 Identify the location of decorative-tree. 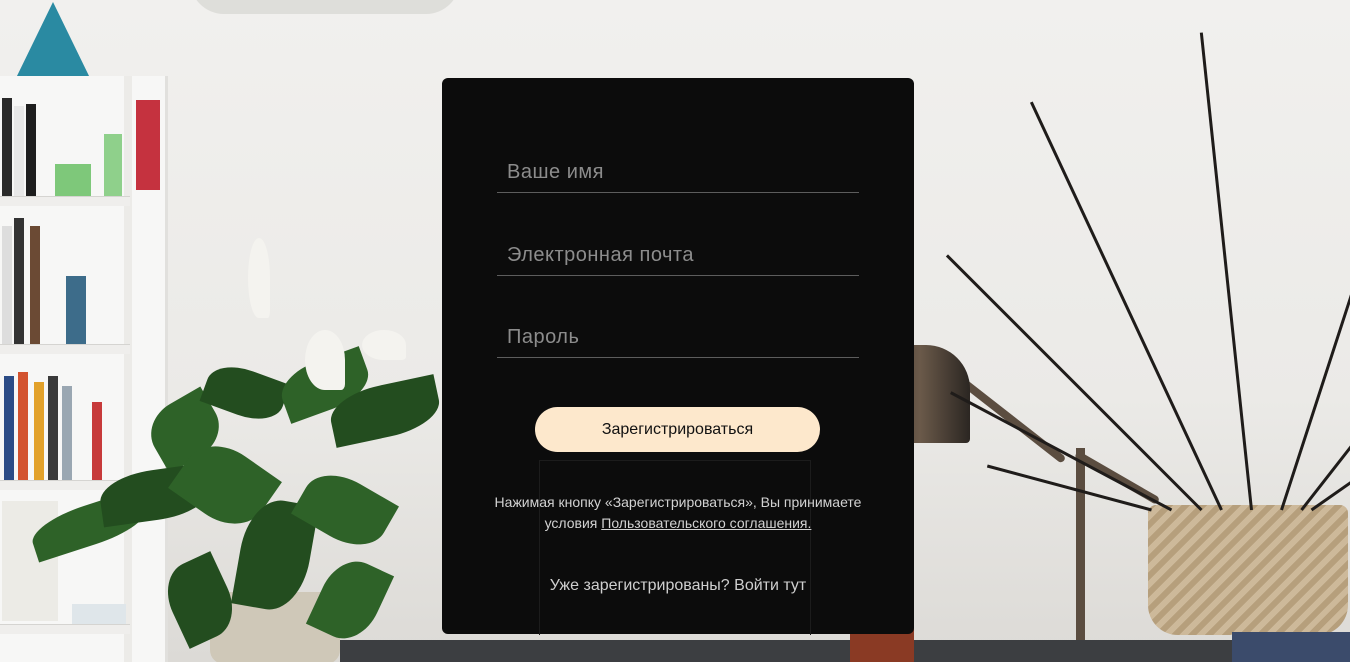
(53, 40).